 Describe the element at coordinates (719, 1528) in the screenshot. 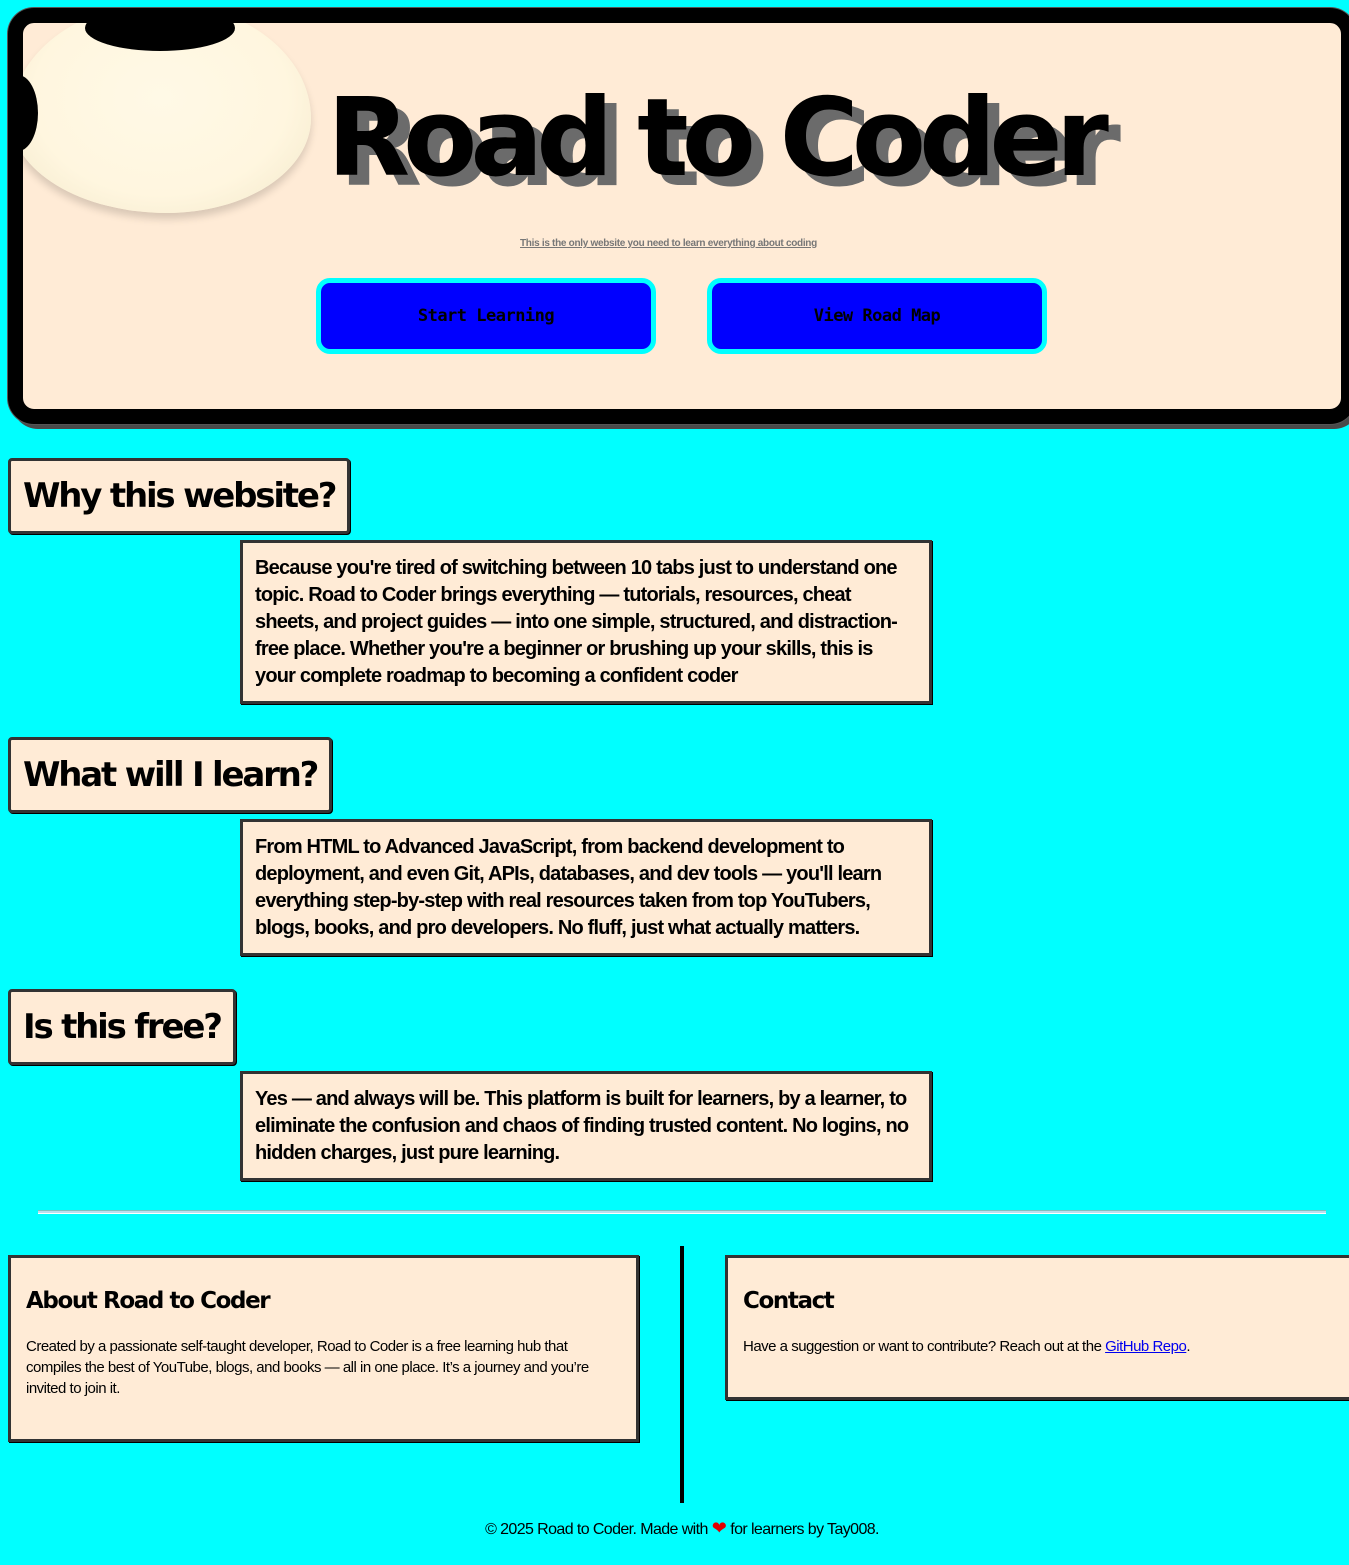

I see `heart-icon: ❤` at that location.